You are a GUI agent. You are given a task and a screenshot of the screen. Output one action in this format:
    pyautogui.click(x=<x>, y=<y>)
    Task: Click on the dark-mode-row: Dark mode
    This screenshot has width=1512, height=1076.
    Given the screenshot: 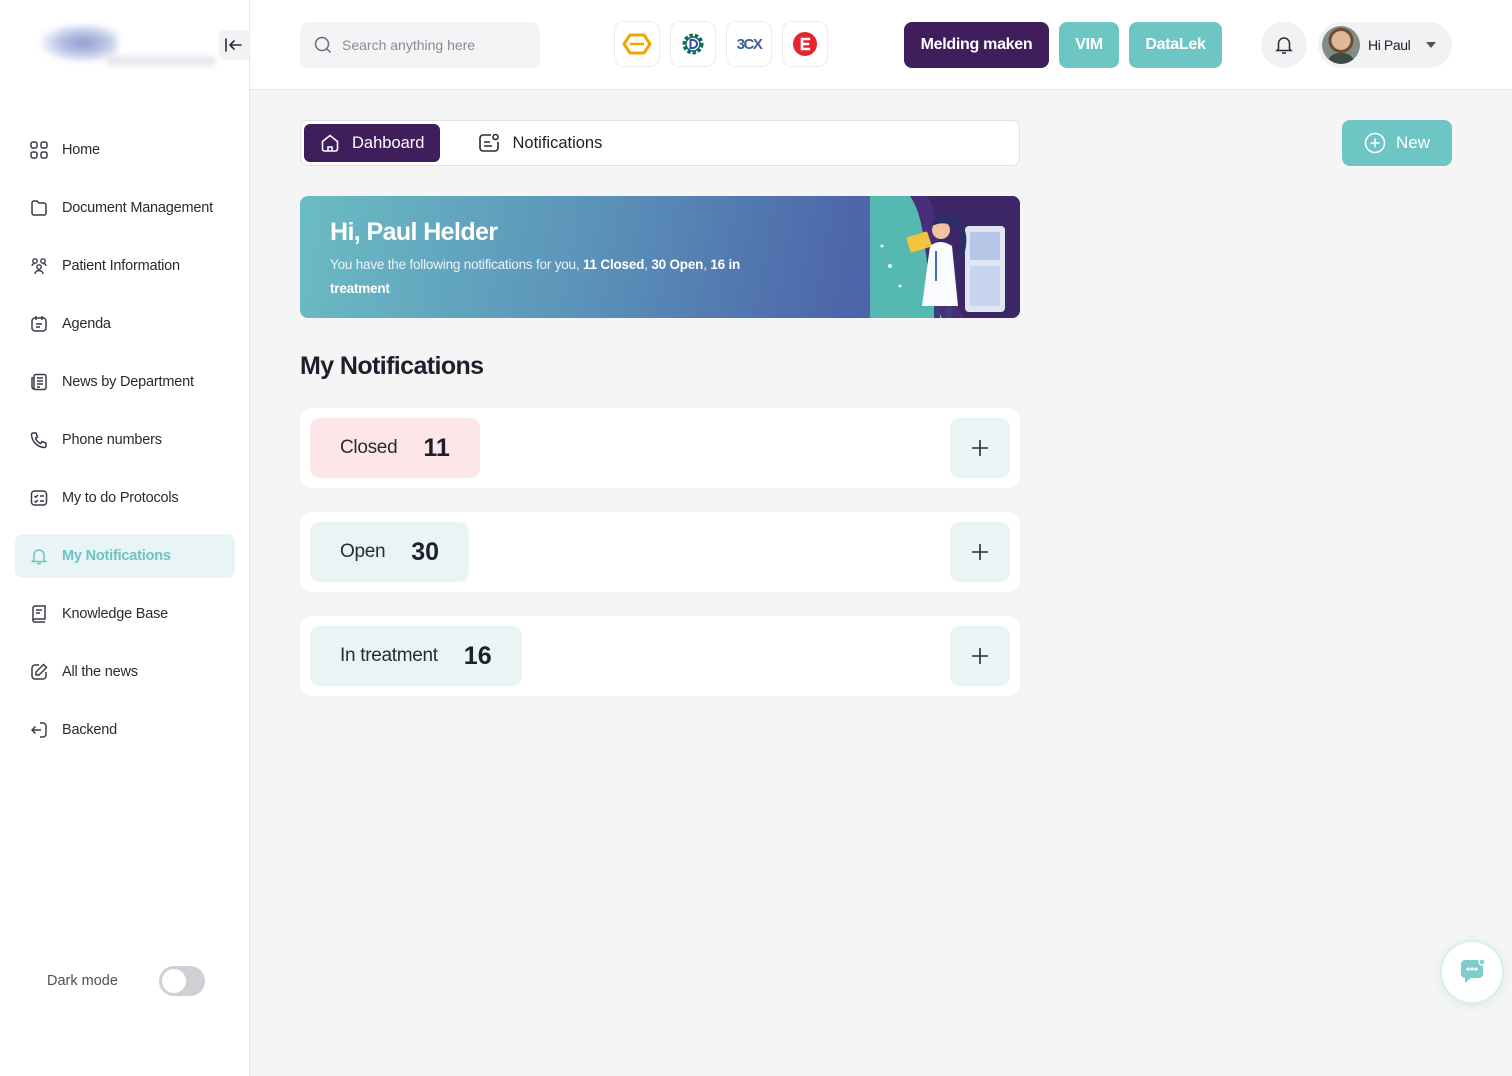 What is the action you would take?
    pyautogui.click(x=127, y=981)
    